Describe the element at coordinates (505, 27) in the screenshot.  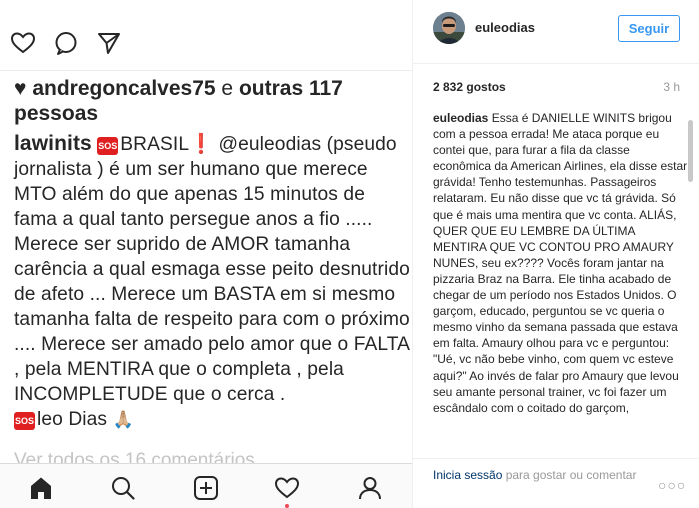
I see `post-username: euleodias` at that location.